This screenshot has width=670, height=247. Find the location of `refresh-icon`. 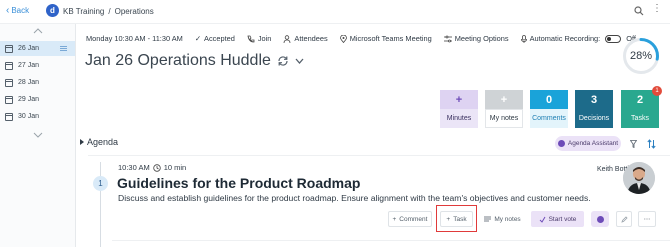

refresh-icon is located at coordinates (283, 61).